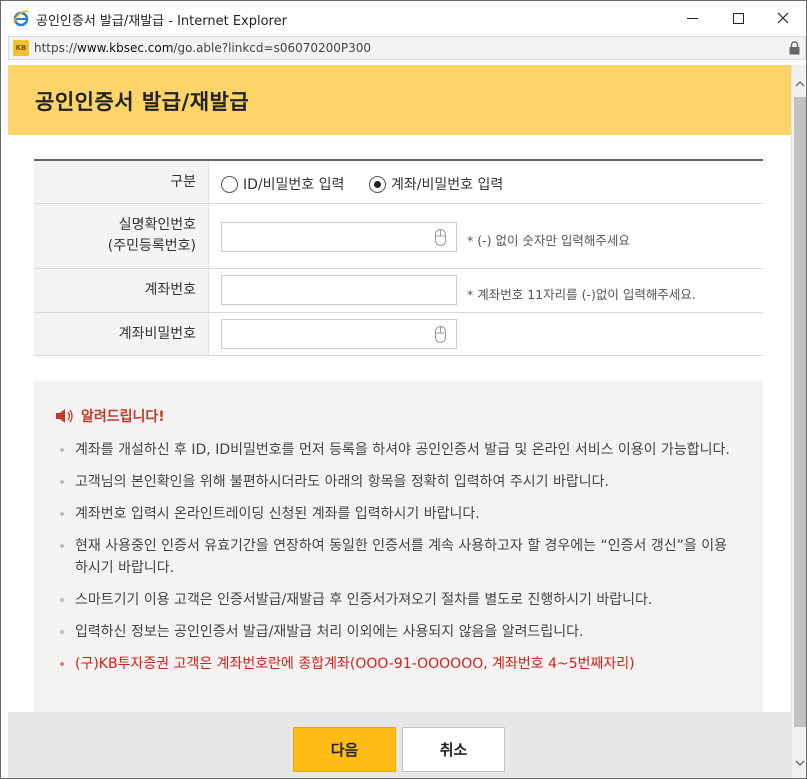  What do you see at coordinates (121, 182) in the screenshot?
I see `type-label: 구분` at bounding box center [121, 182].